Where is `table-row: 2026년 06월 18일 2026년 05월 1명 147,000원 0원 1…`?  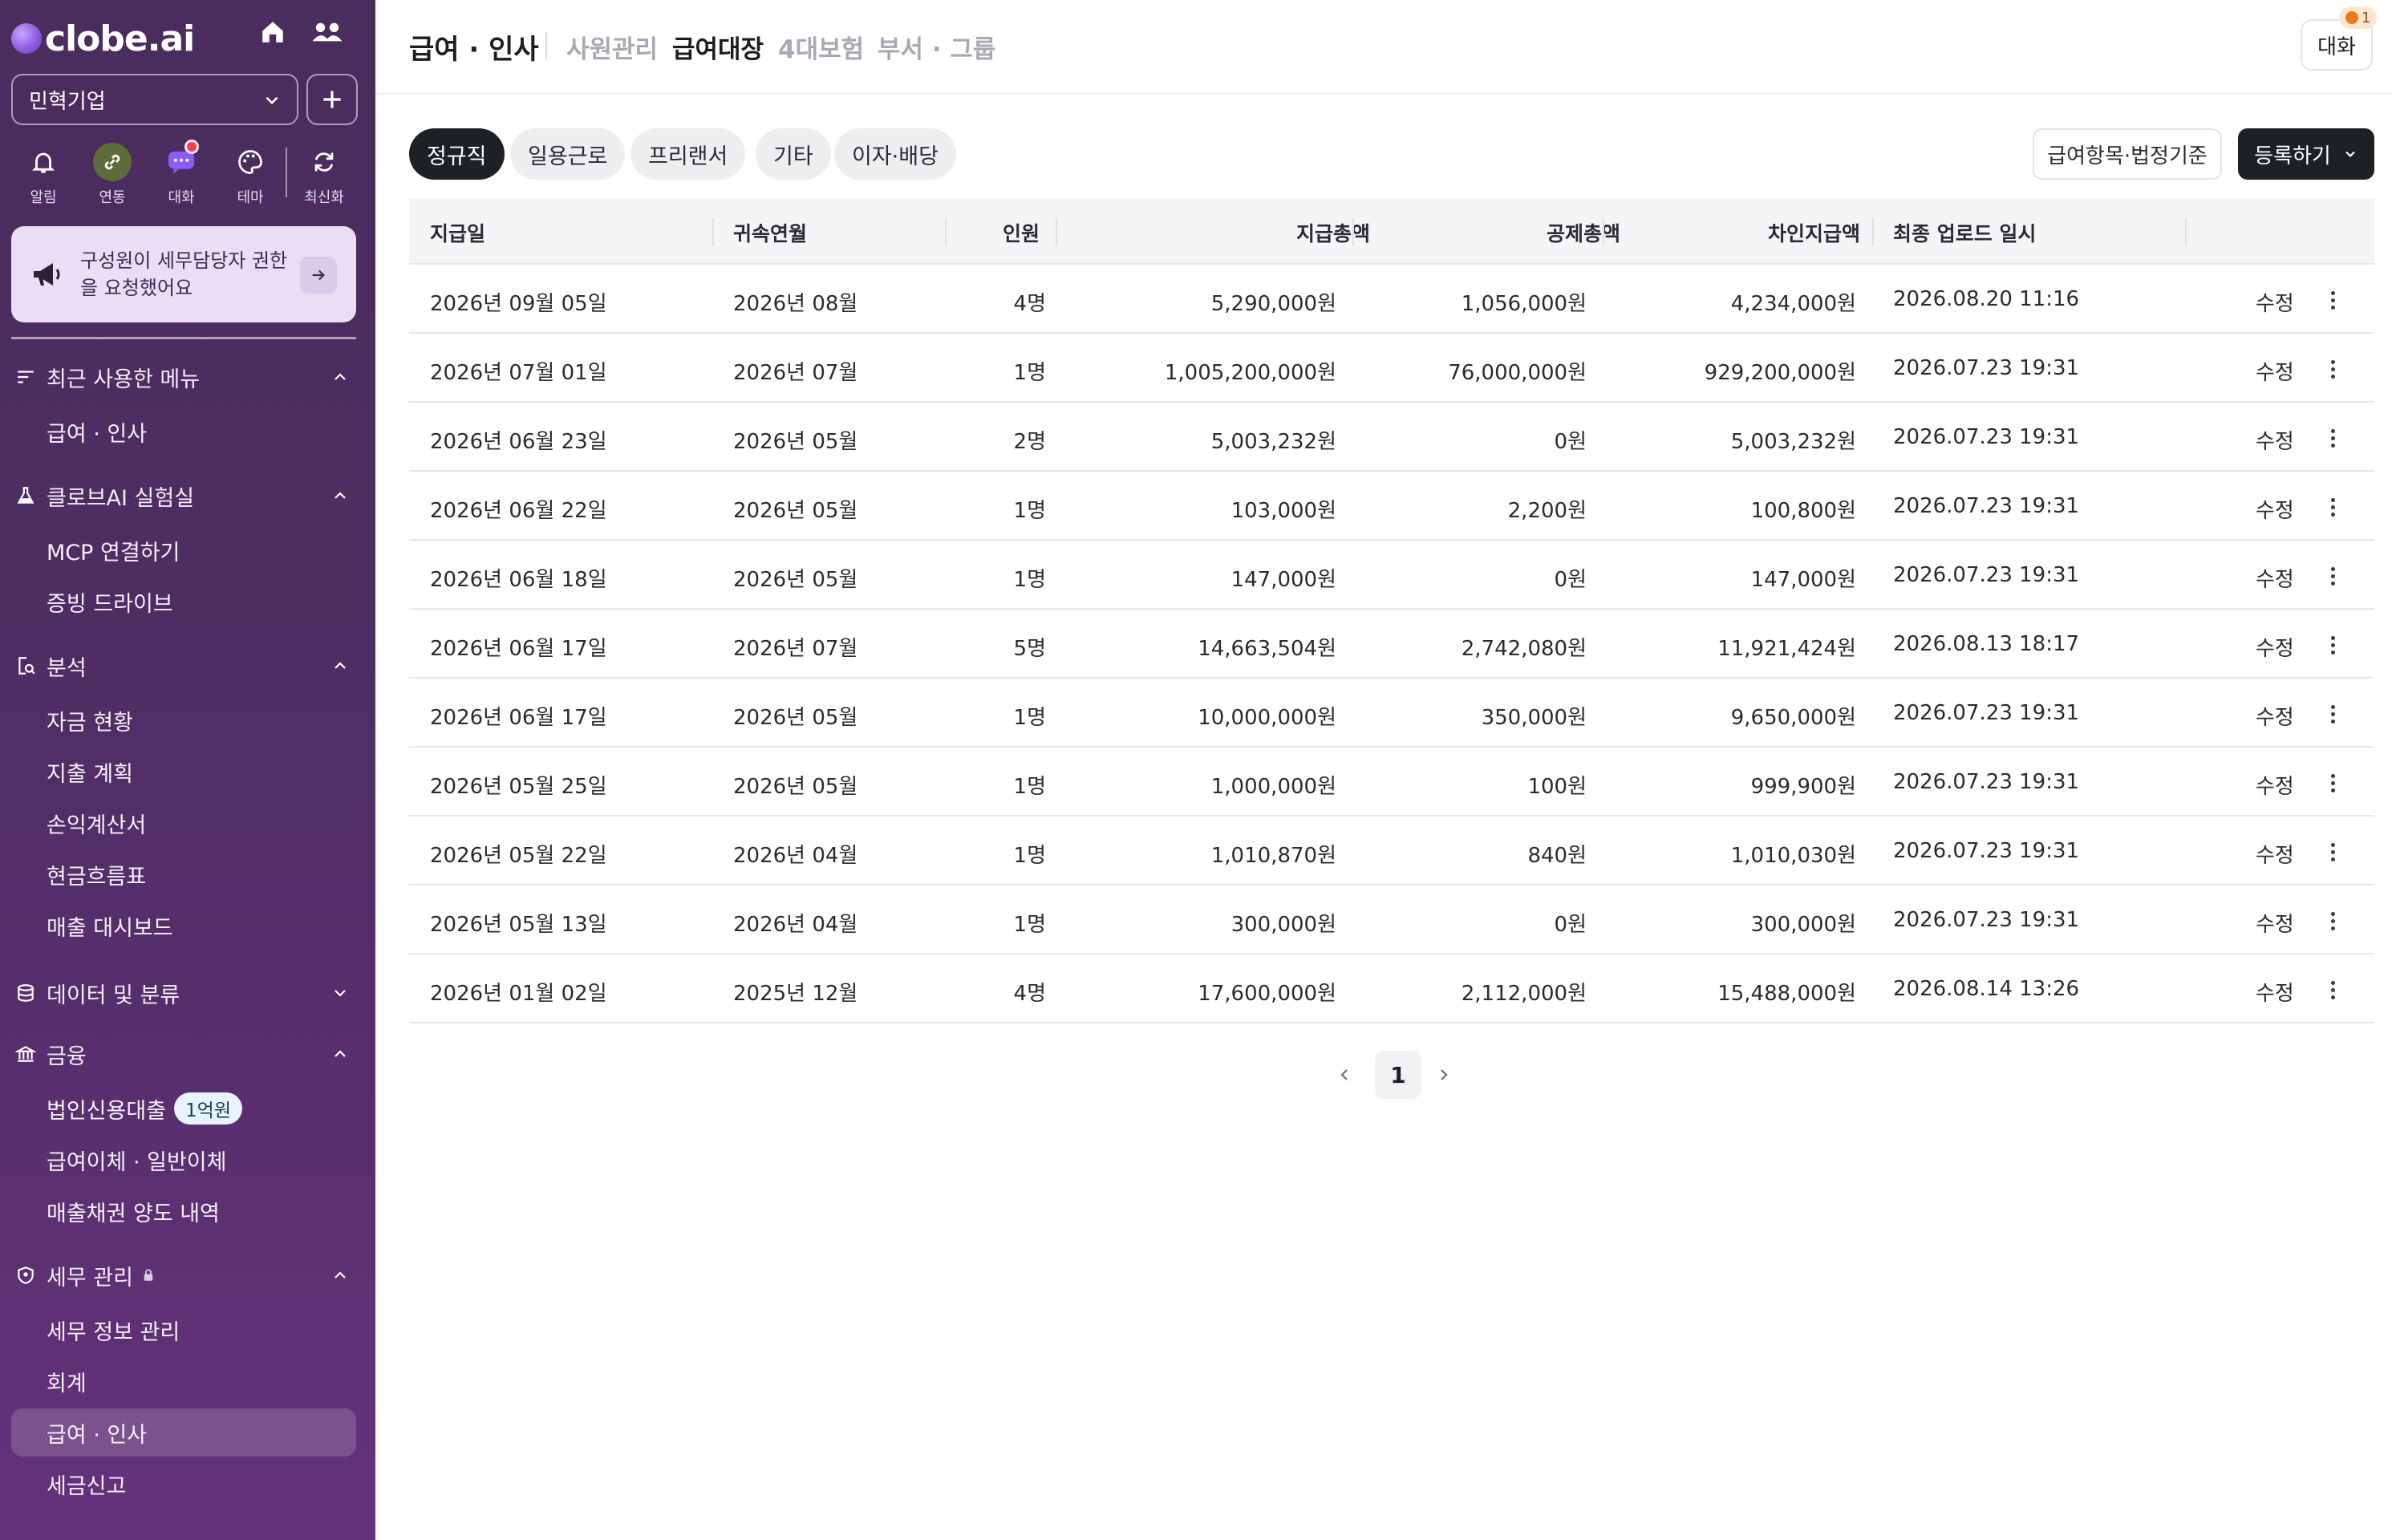 table-row: 2026년 06월 18일 2026년 05월 1명 147,000원 0원 1… is located at coordinates (1391, 575).